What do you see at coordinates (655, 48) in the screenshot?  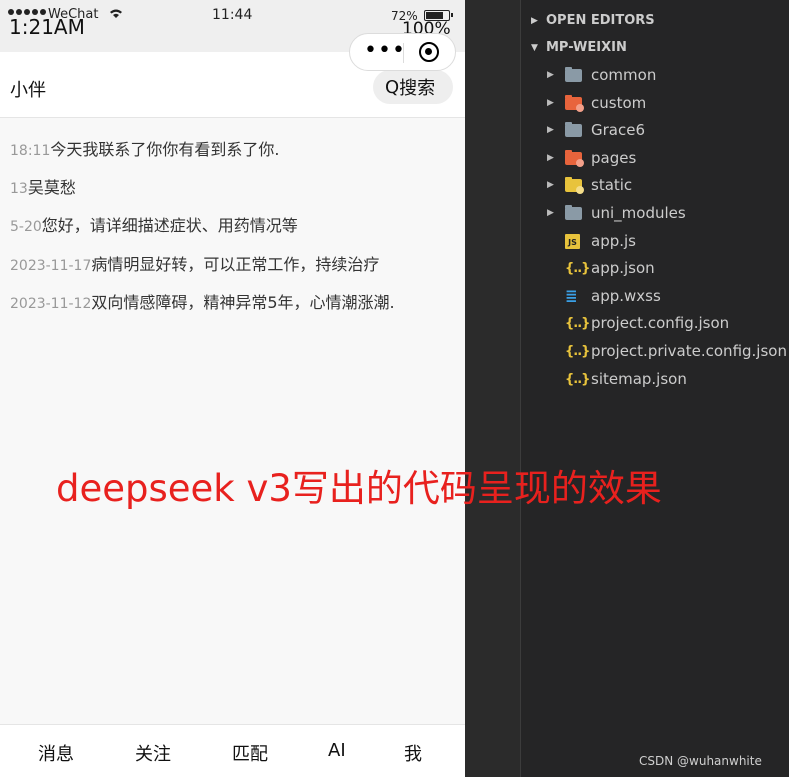 I see `project-section: ▼ MP-WEIXIN` at bounding box center [655, 48].